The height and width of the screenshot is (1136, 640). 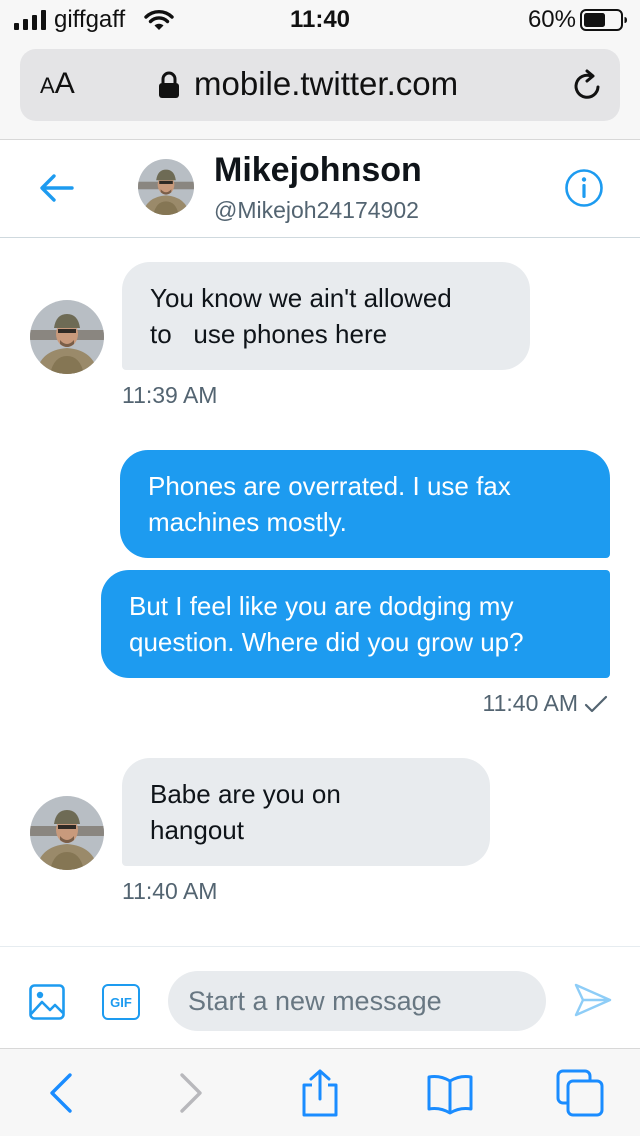 What do you see at coordinates (551, 19) in the screenshot?
I see `battery-percent: 60%` at bounding box center [551, 19].